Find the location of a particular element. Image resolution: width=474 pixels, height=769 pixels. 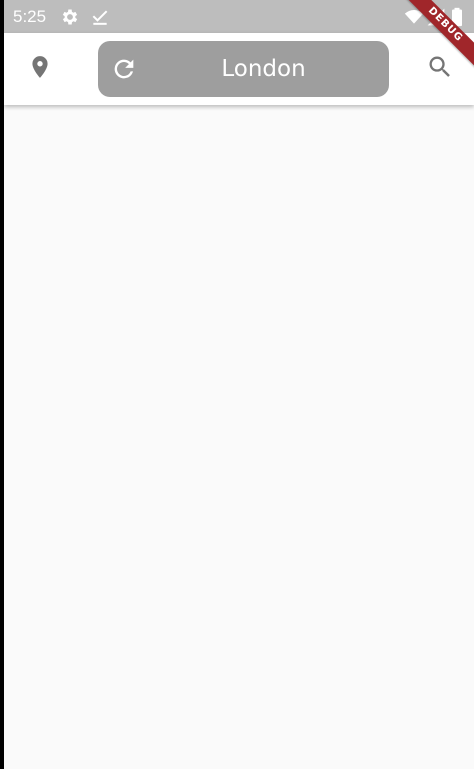

location-pin-icon is located at coordinates (40, 69).